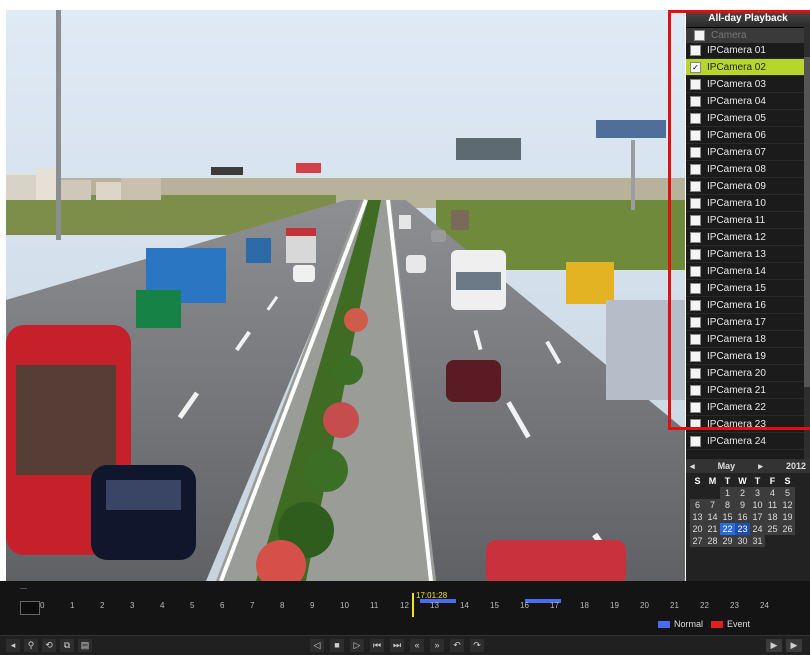  I want to click on calendar-day: 12, so click(787, 505).